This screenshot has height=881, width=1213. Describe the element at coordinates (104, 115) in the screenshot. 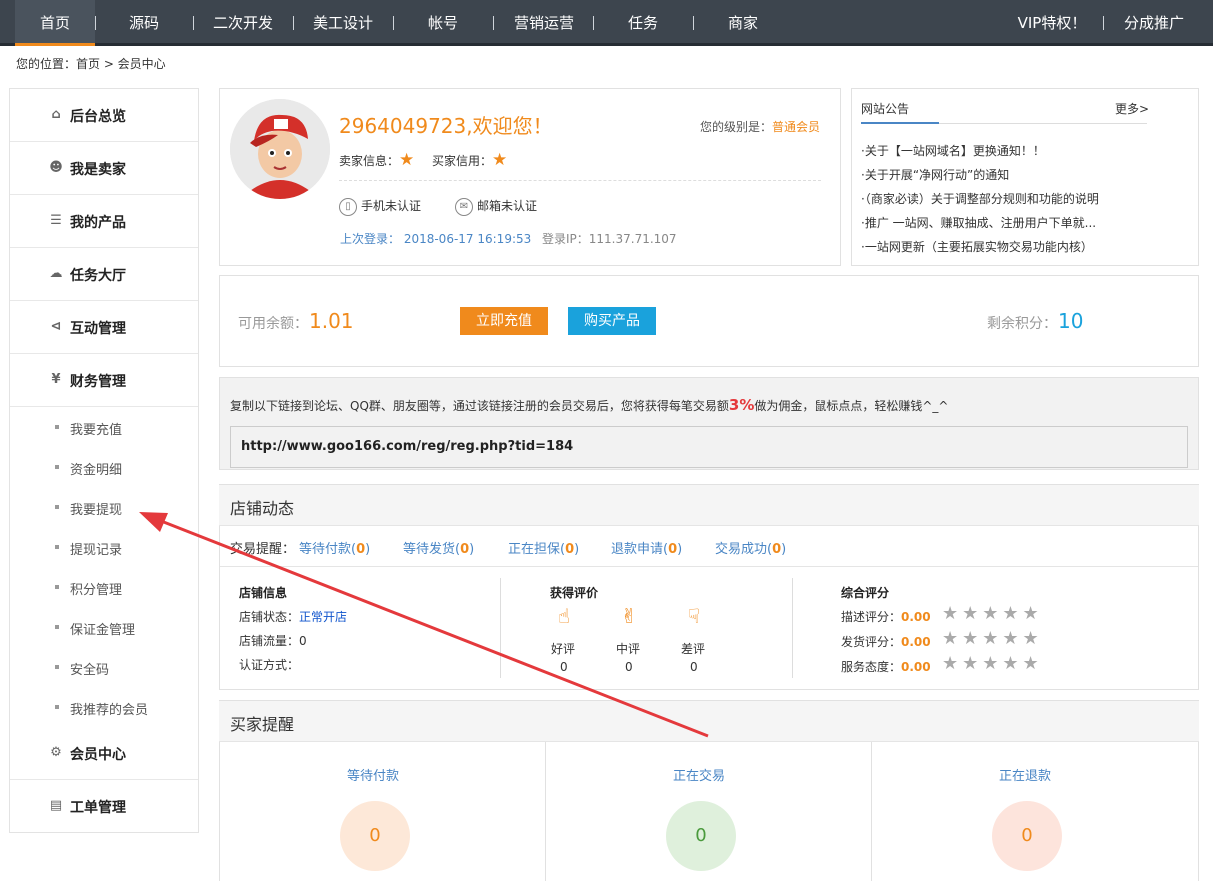

I see `sidebar-item-overview: ⌂ 后台总览` at that location.